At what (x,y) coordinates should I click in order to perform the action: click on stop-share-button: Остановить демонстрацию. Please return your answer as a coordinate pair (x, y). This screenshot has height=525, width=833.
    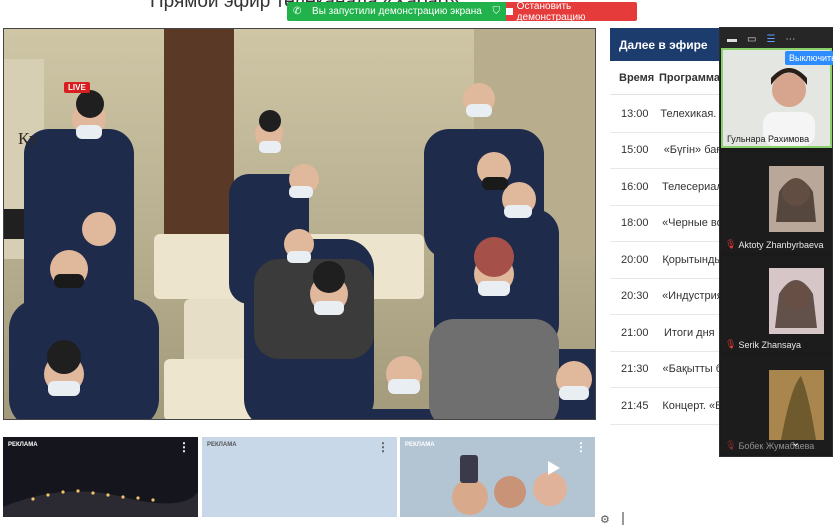
    Looking at the image, I should click on (571, 11).